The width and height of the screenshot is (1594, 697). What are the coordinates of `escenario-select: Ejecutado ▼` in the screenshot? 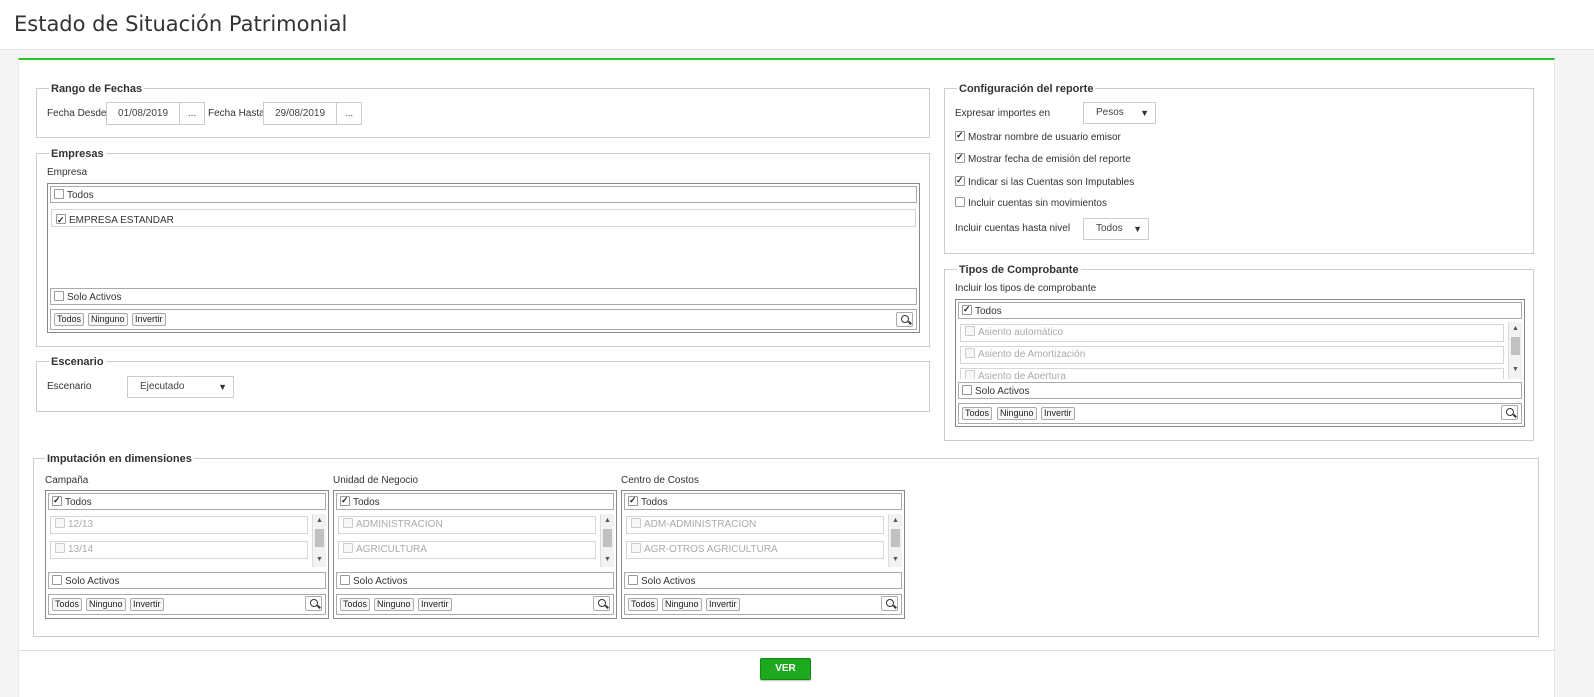 It's located at (180, 387).